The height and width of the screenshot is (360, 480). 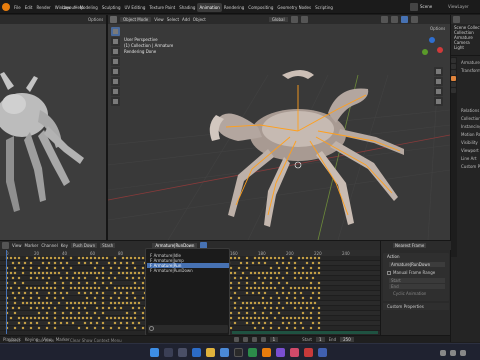 What do you see at coordinates (210, 352) in the screenshot?
I see `file-explorer-icon` at bounding box center [210, 352].